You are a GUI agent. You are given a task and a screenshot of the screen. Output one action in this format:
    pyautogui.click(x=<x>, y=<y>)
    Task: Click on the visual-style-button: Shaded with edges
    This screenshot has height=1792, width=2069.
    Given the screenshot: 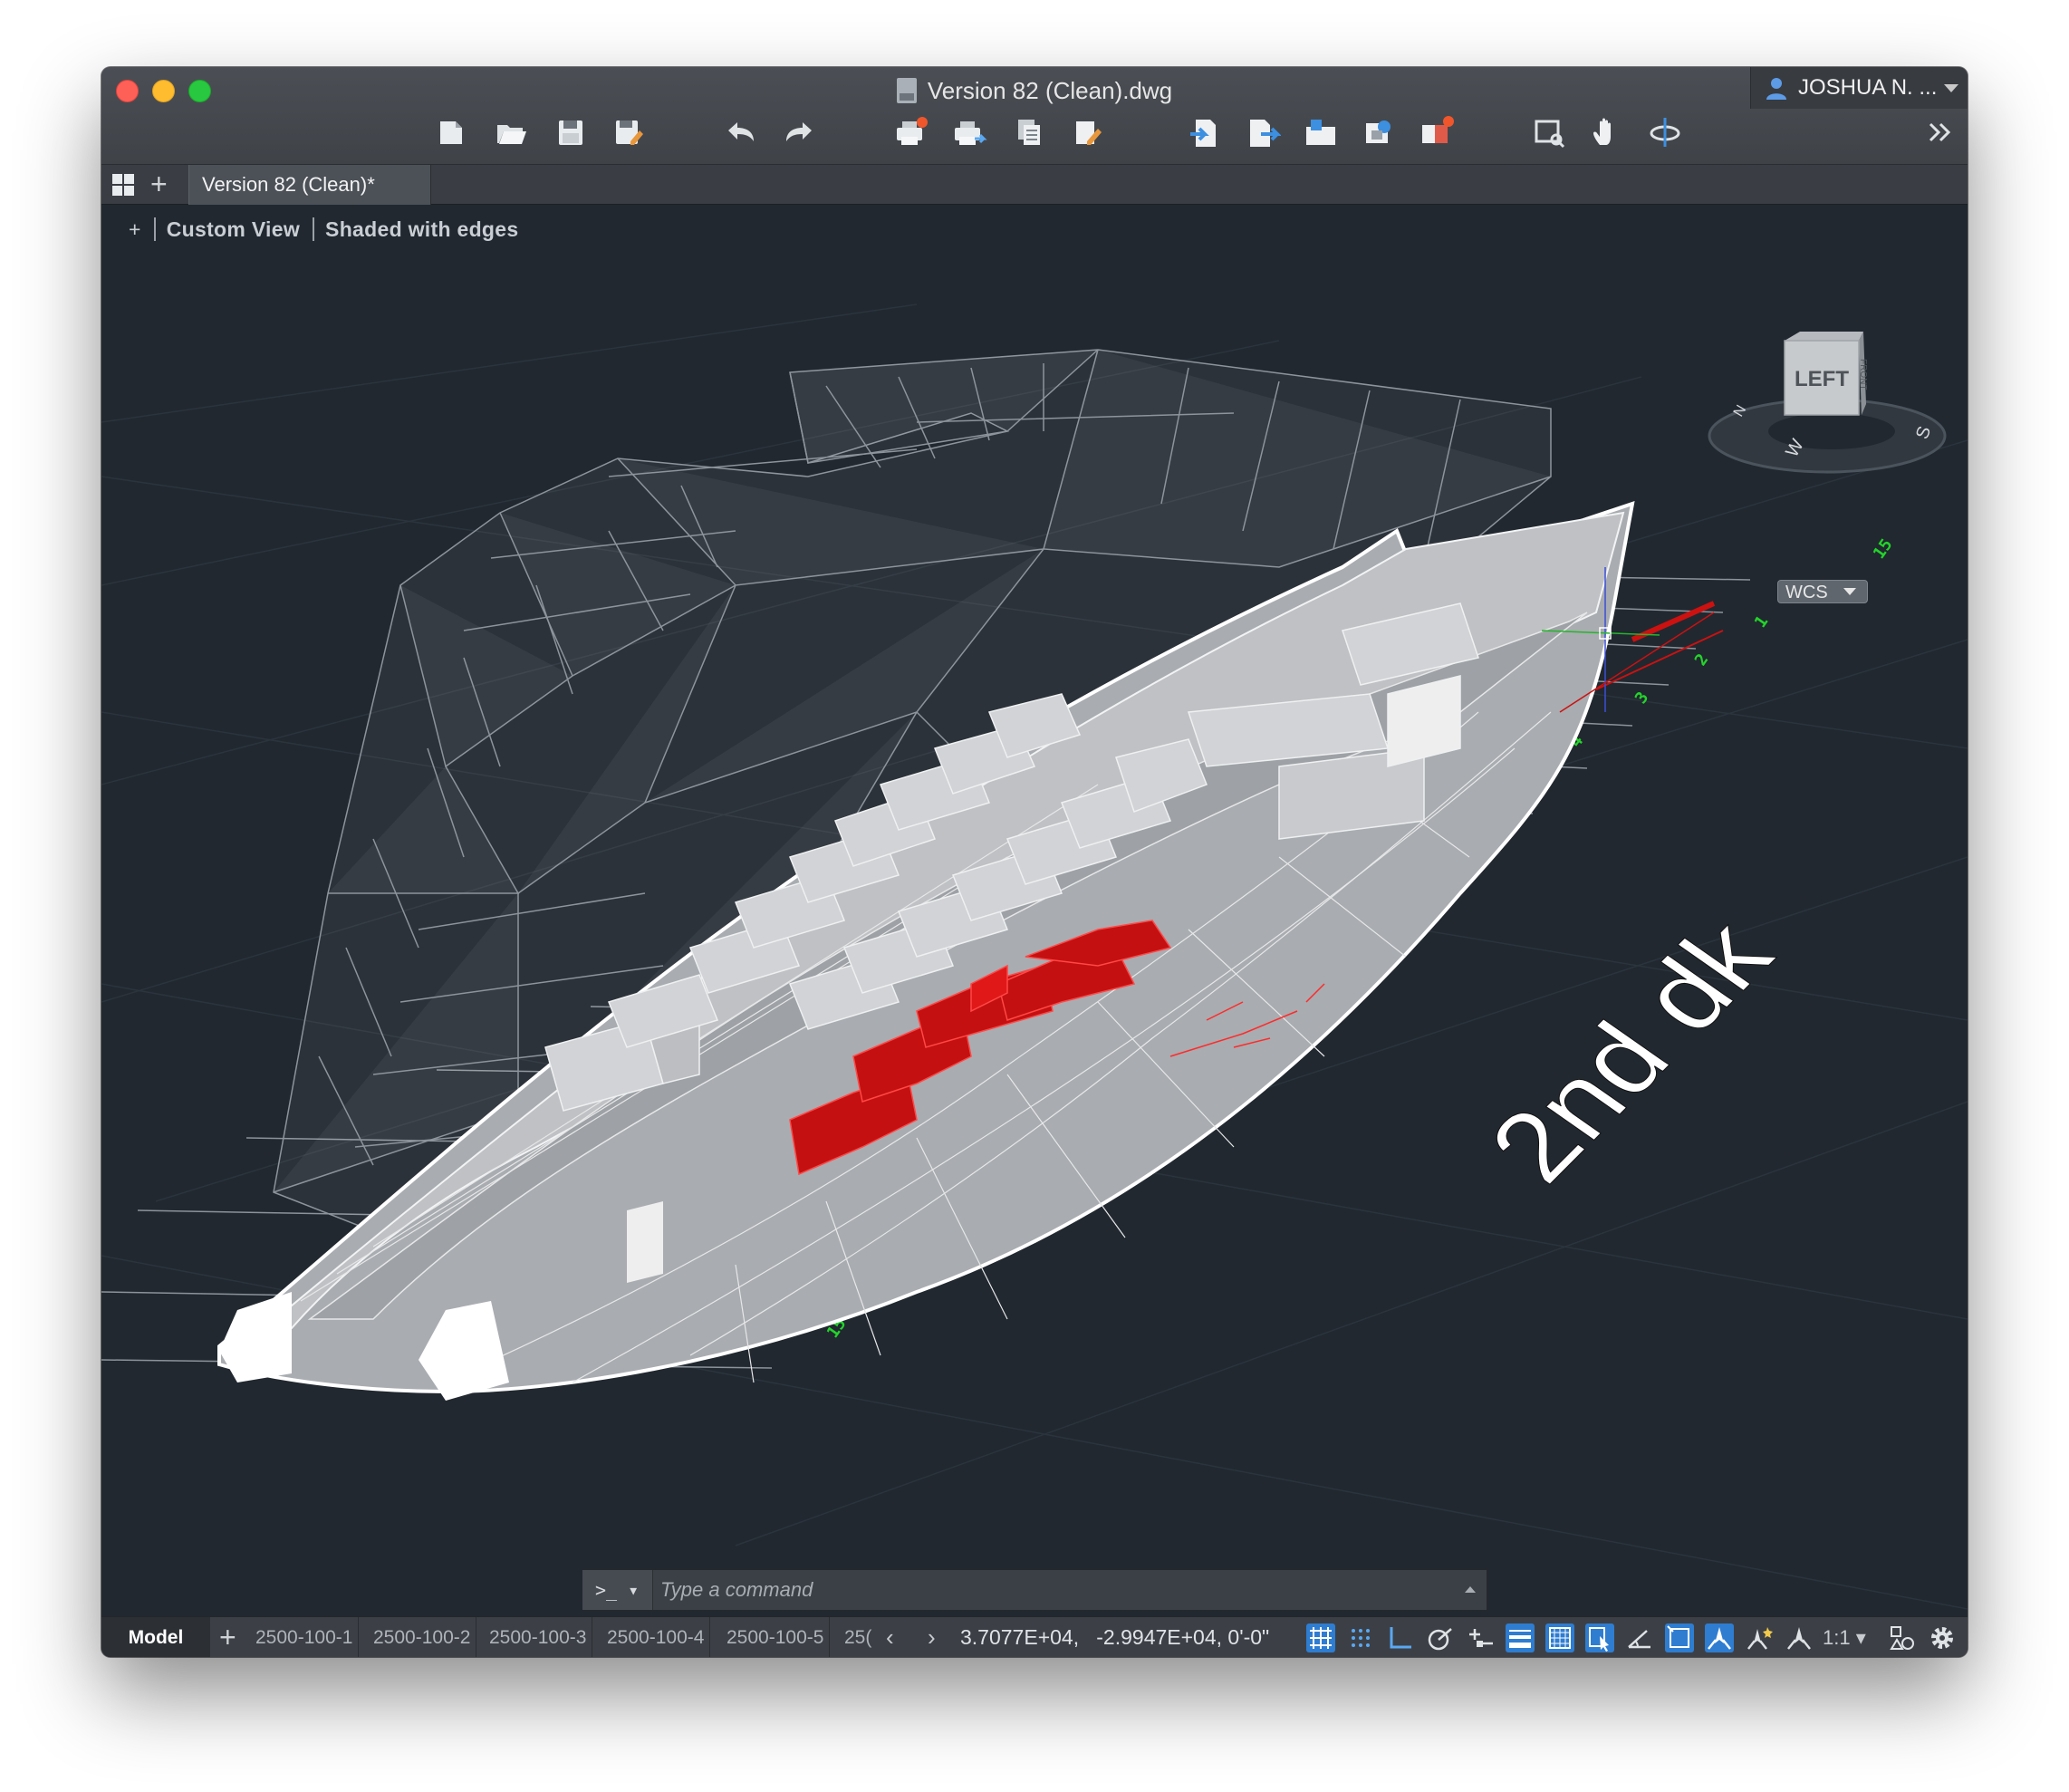 What is the action you would take?
    pyautogui.click(x=422, y=229)
    